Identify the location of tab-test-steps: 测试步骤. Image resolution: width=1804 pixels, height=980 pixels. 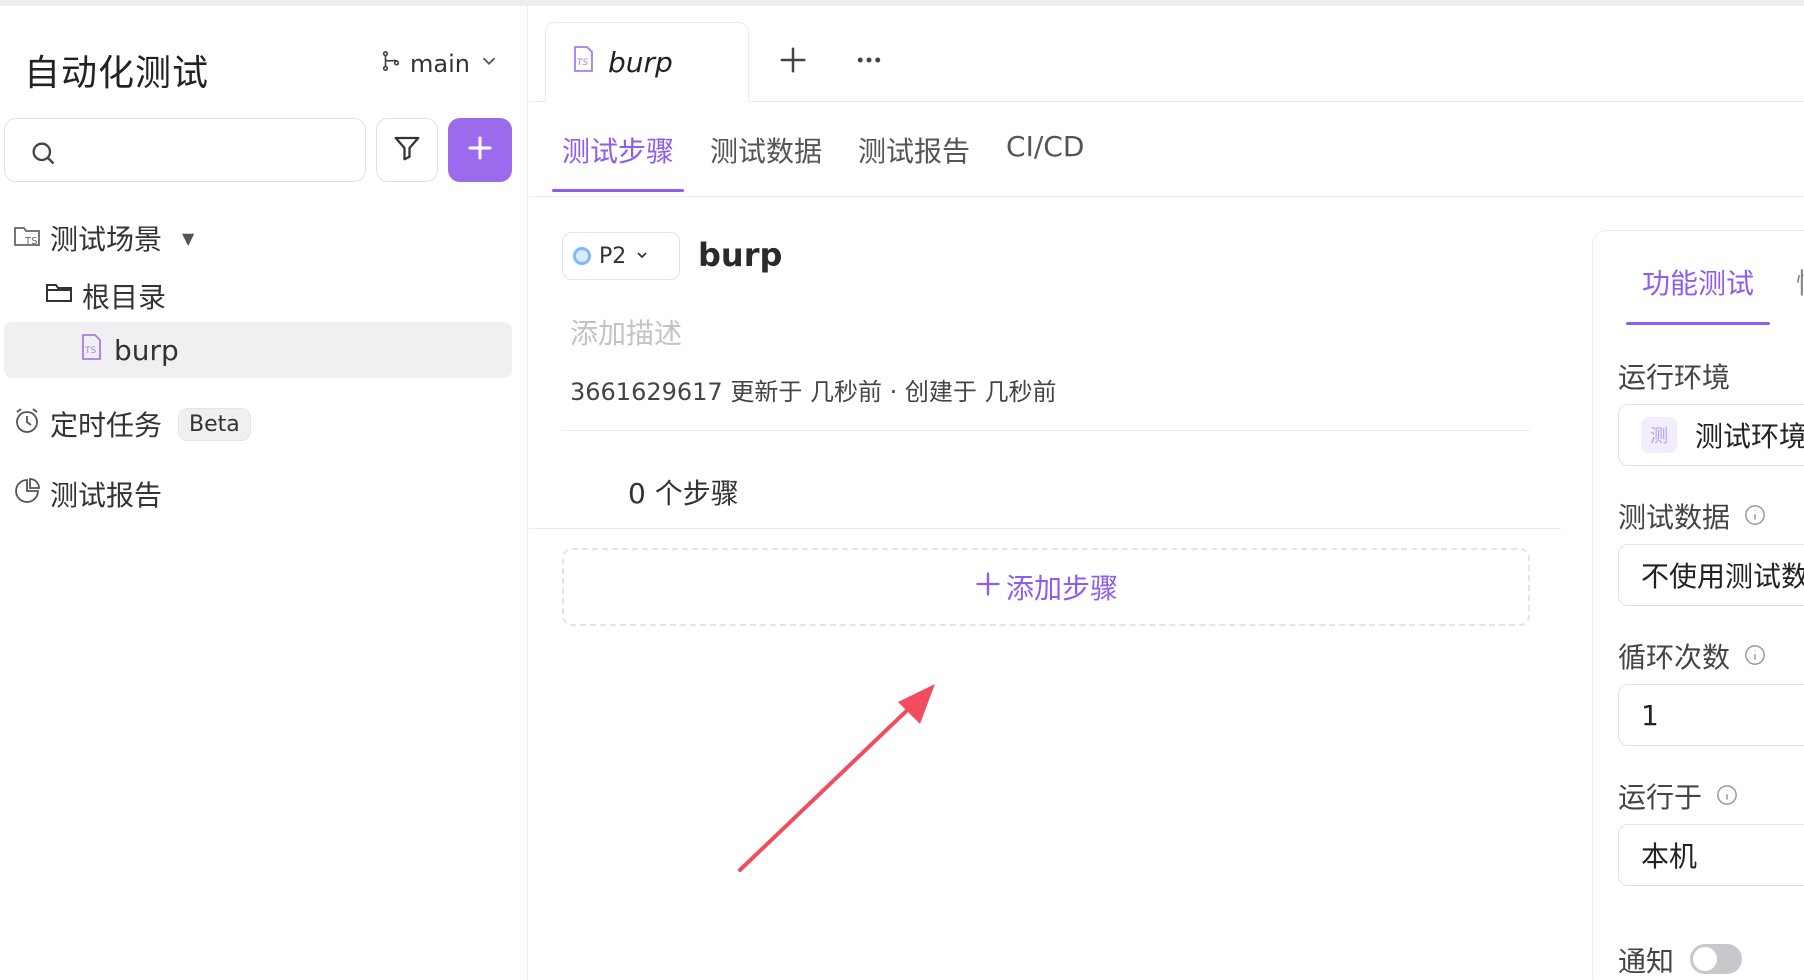
(618, 161).